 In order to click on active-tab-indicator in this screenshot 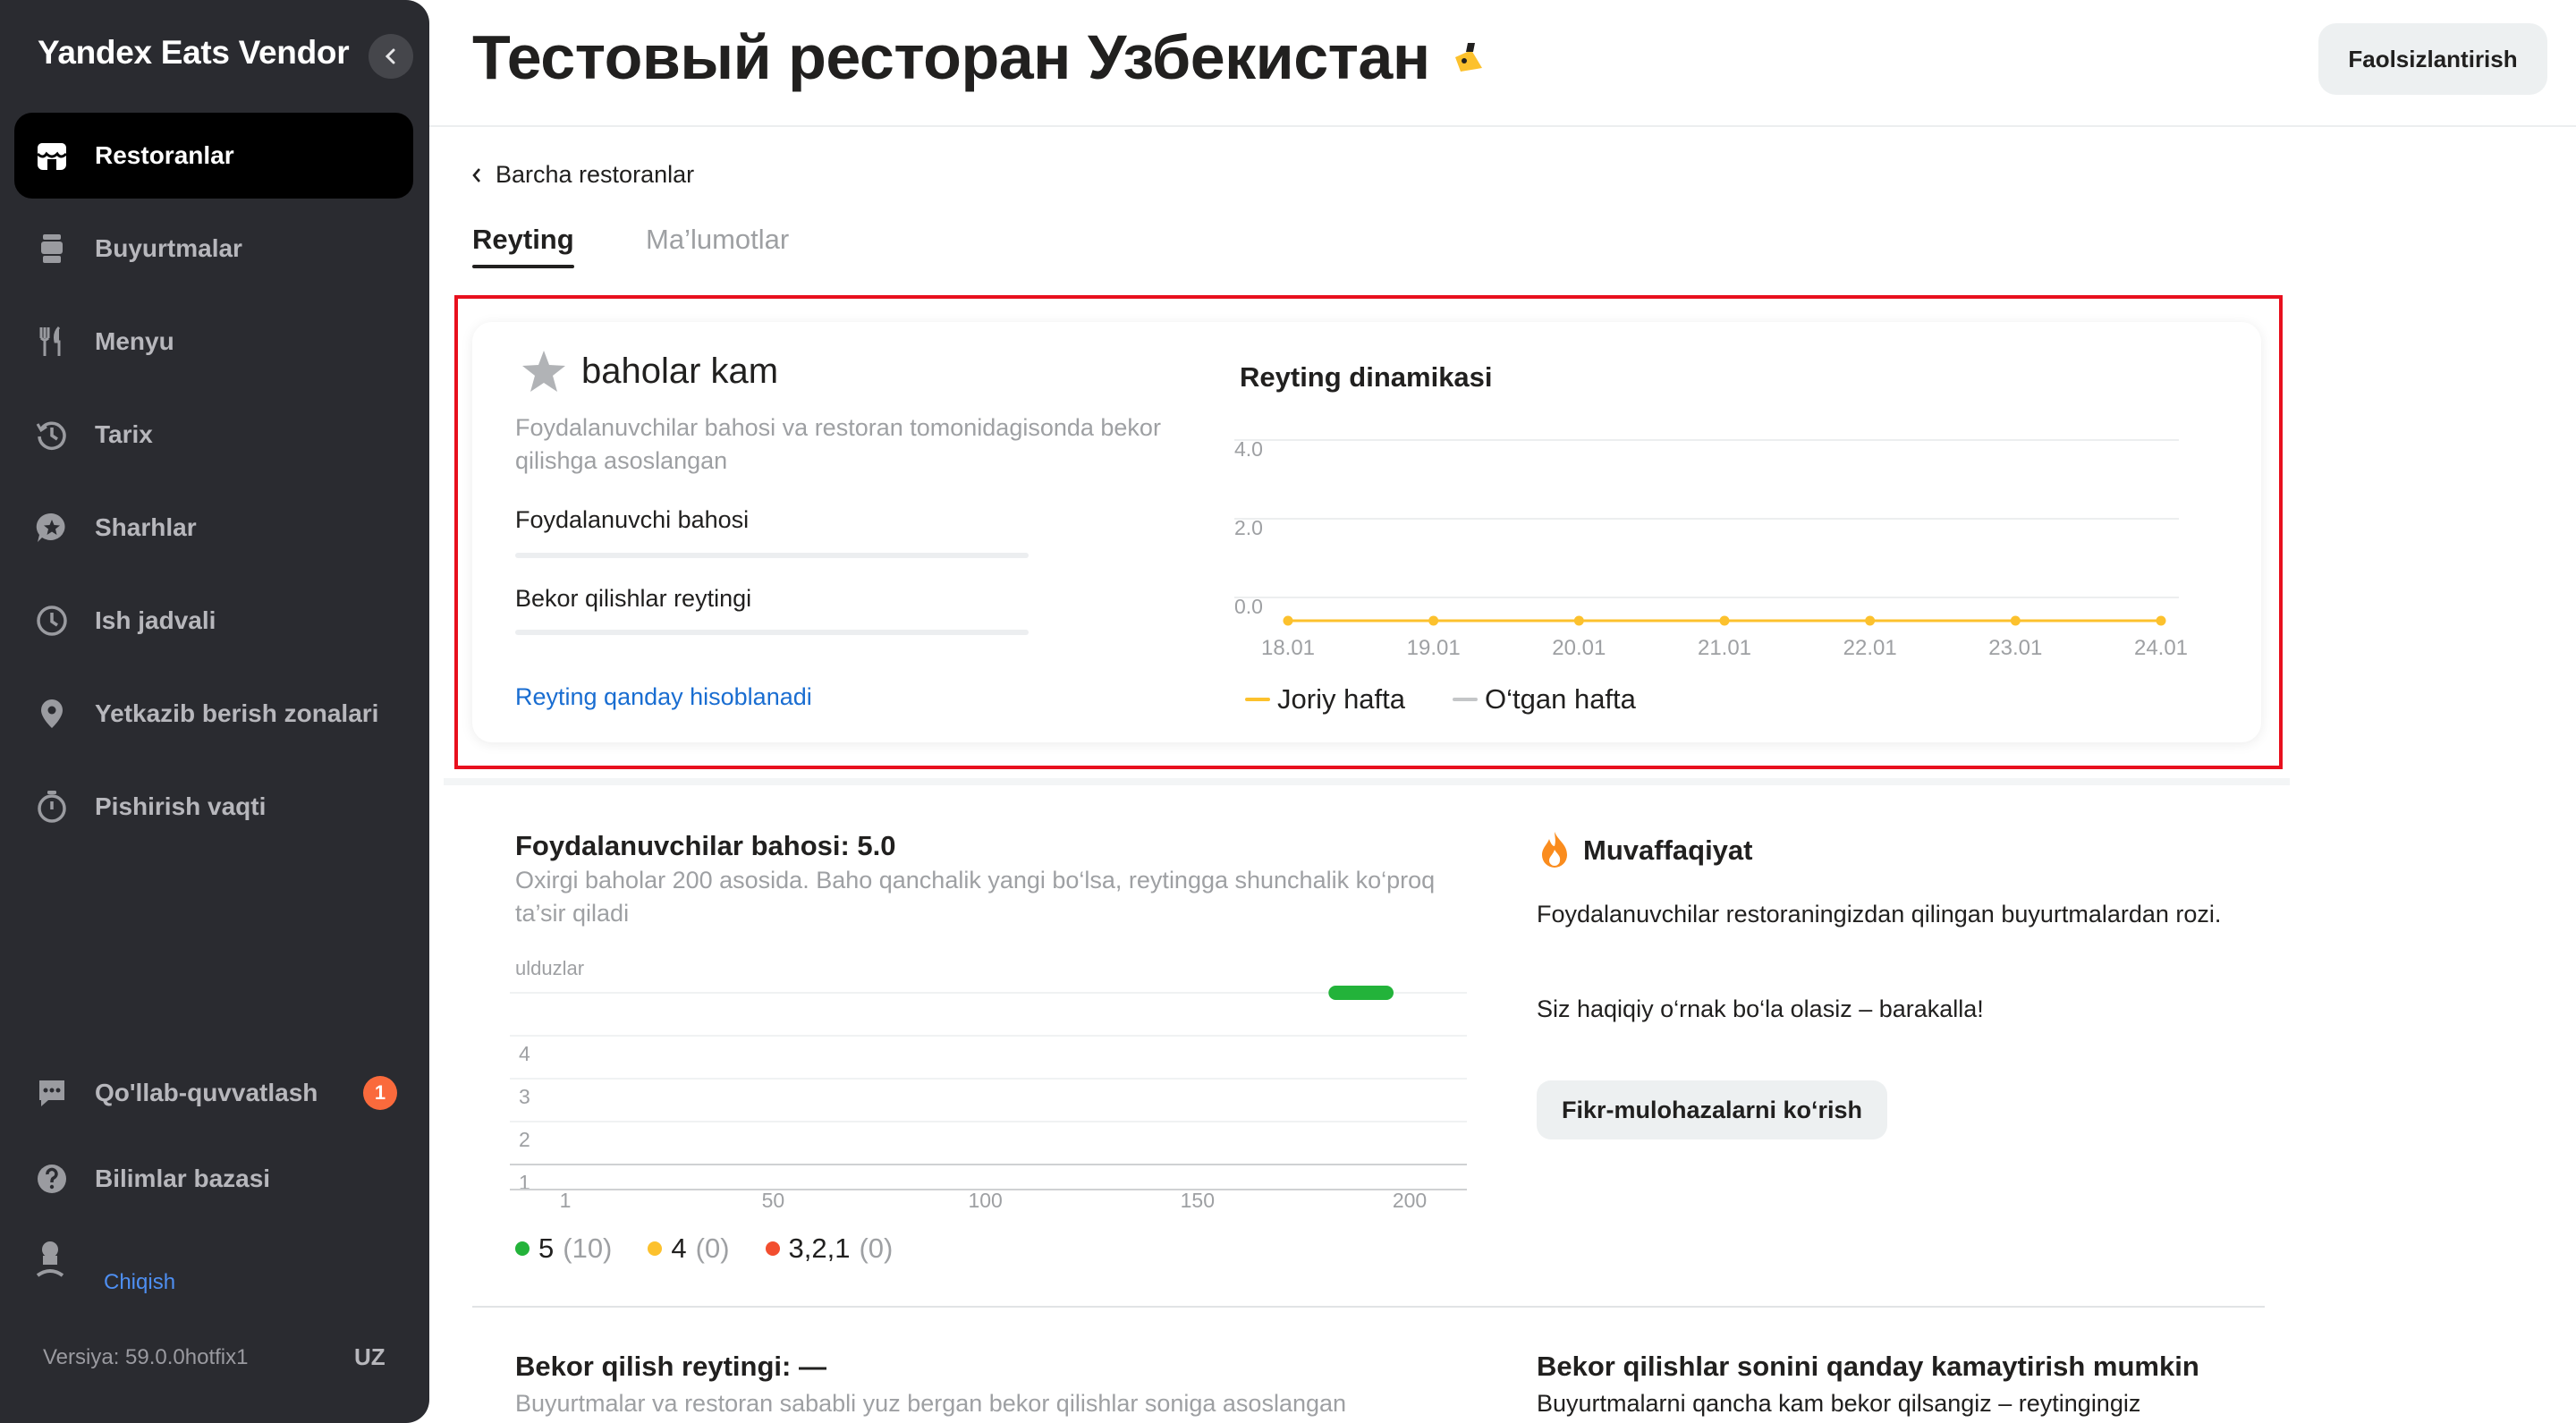, I will do `click(523, 266)`.